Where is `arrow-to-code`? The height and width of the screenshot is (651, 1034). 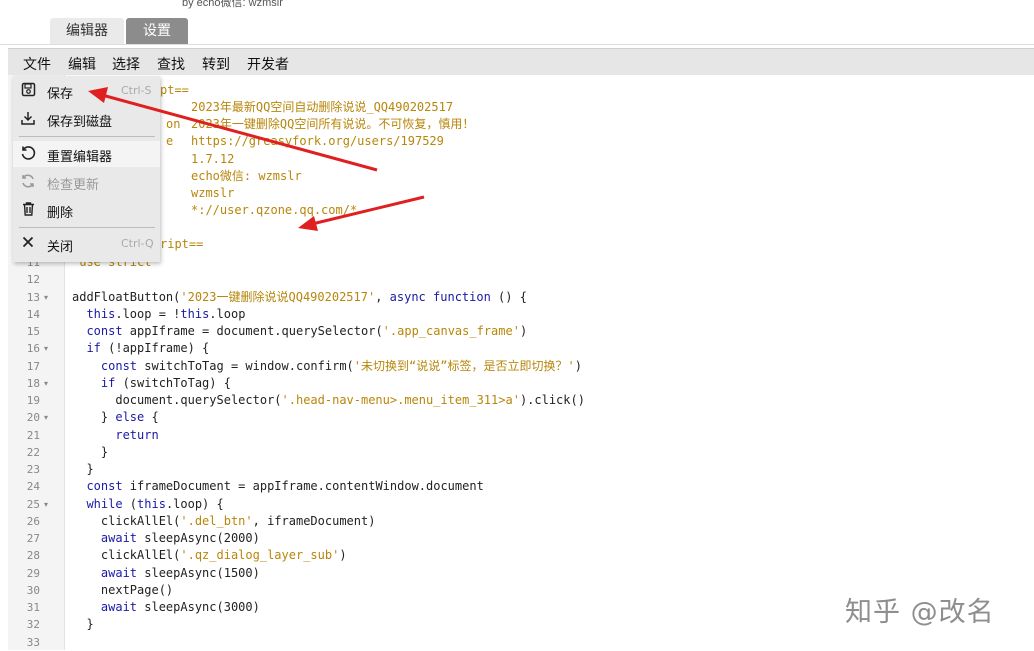 arrow-to-code is located at coordinates (368, 210).